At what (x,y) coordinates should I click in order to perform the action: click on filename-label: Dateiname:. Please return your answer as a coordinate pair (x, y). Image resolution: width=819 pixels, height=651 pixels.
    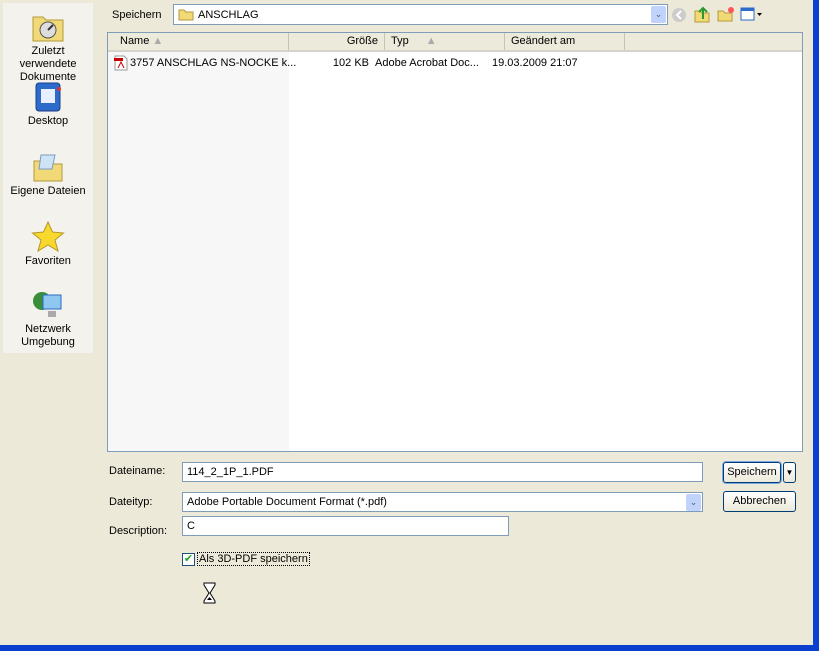
    Looking at the image, I should click on (137, 471).